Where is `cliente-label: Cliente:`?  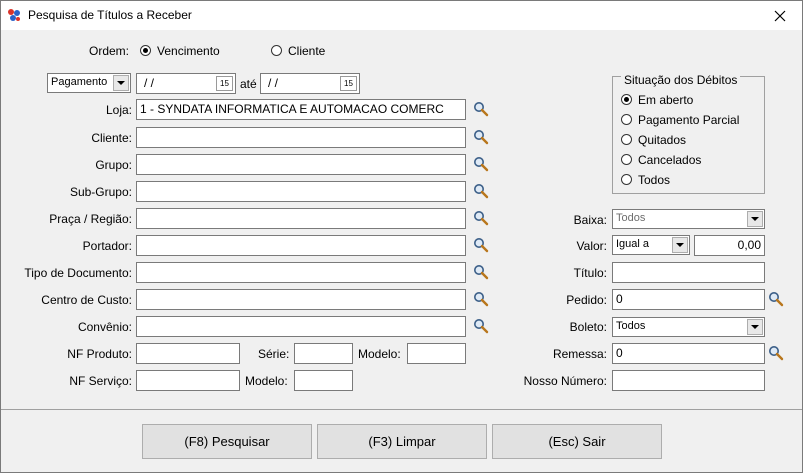 cliente-label: Cliente: is located at coordinates (111, 138).